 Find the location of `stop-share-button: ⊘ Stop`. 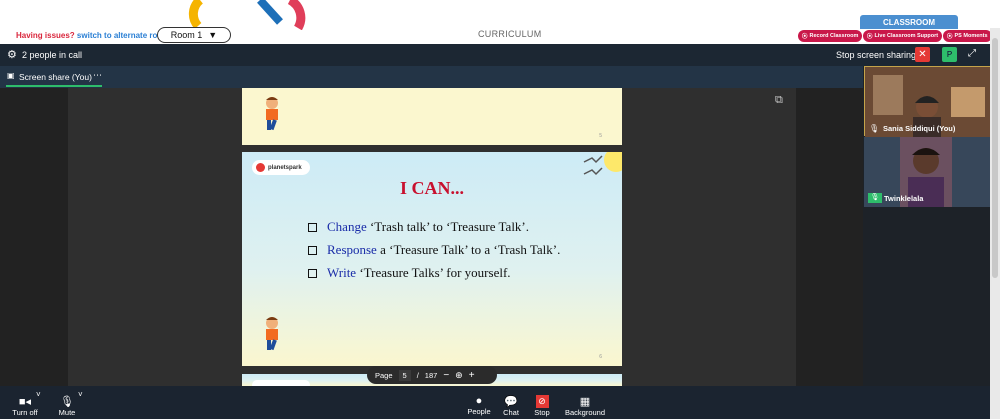

stop-share-button: ⊘ Stop is located at coordinates (542, 406).